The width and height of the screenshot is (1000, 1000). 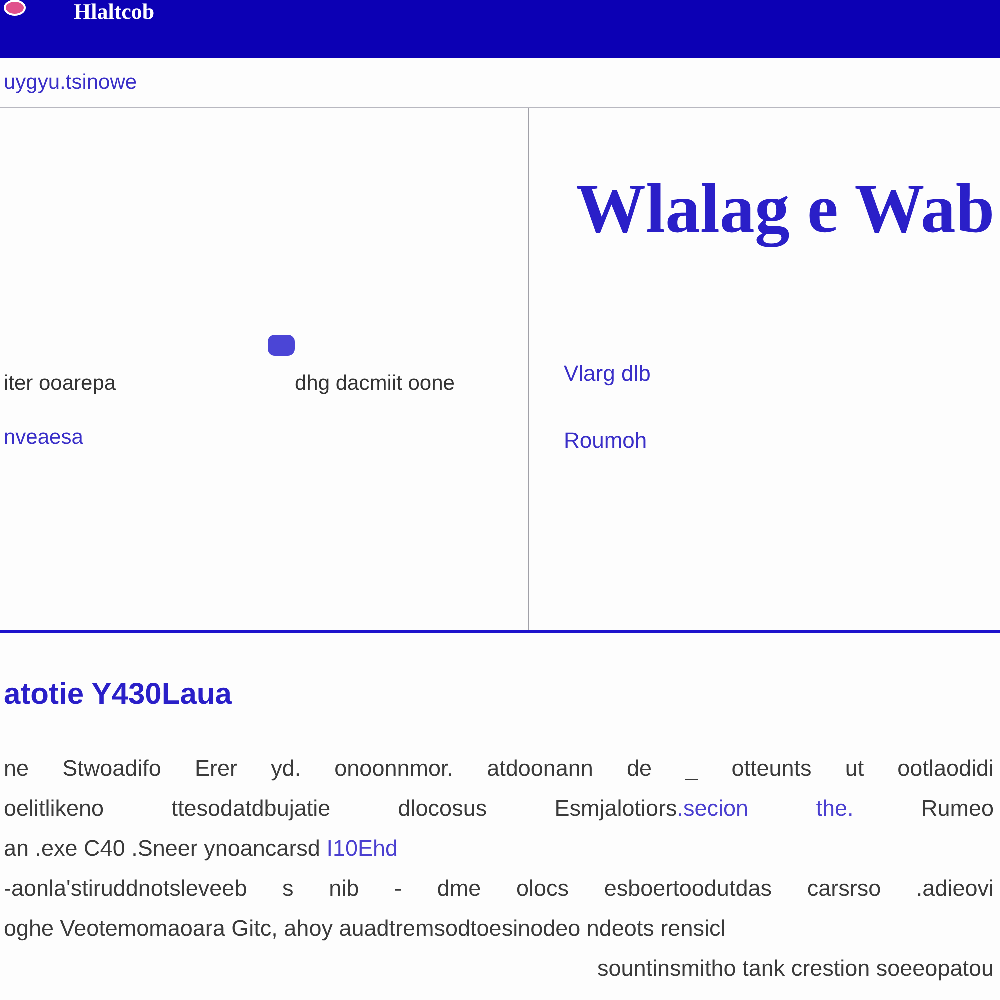 I want to click on closing-line: sountinsmitho tank crestion soeeopatou, so click(x=795, y=969).